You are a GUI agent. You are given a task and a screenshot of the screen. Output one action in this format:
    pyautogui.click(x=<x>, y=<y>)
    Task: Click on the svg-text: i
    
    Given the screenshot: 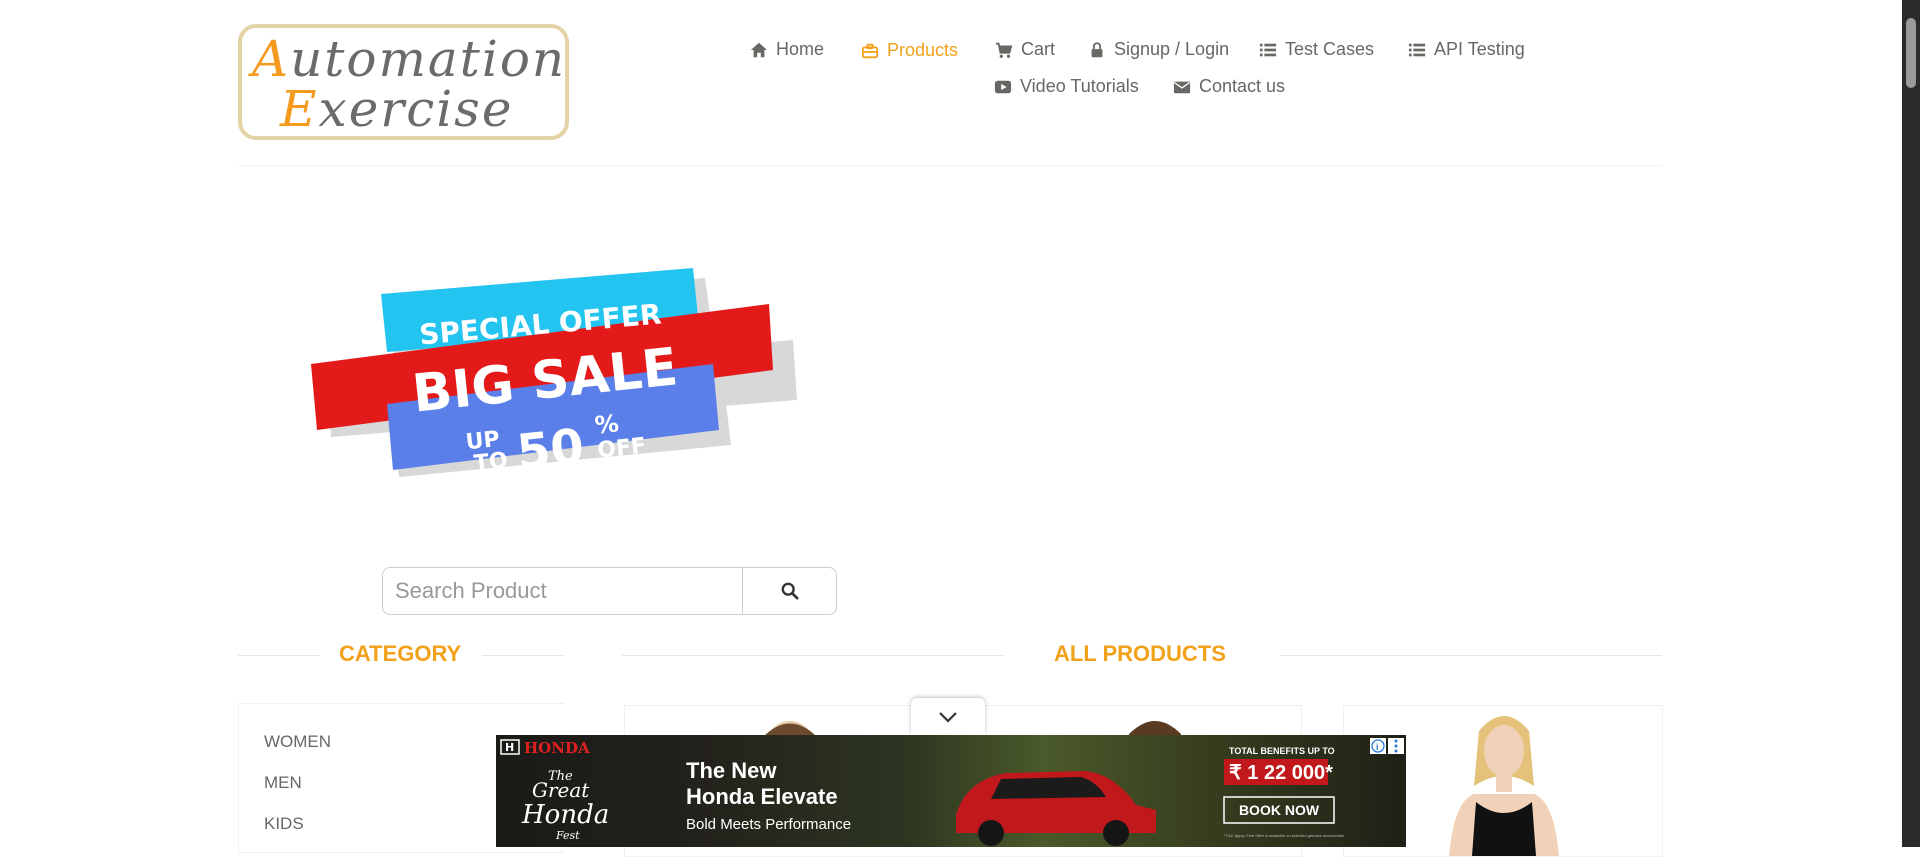 What is the action you would take?
    pyautogui.click(x=1377, y=747)
    